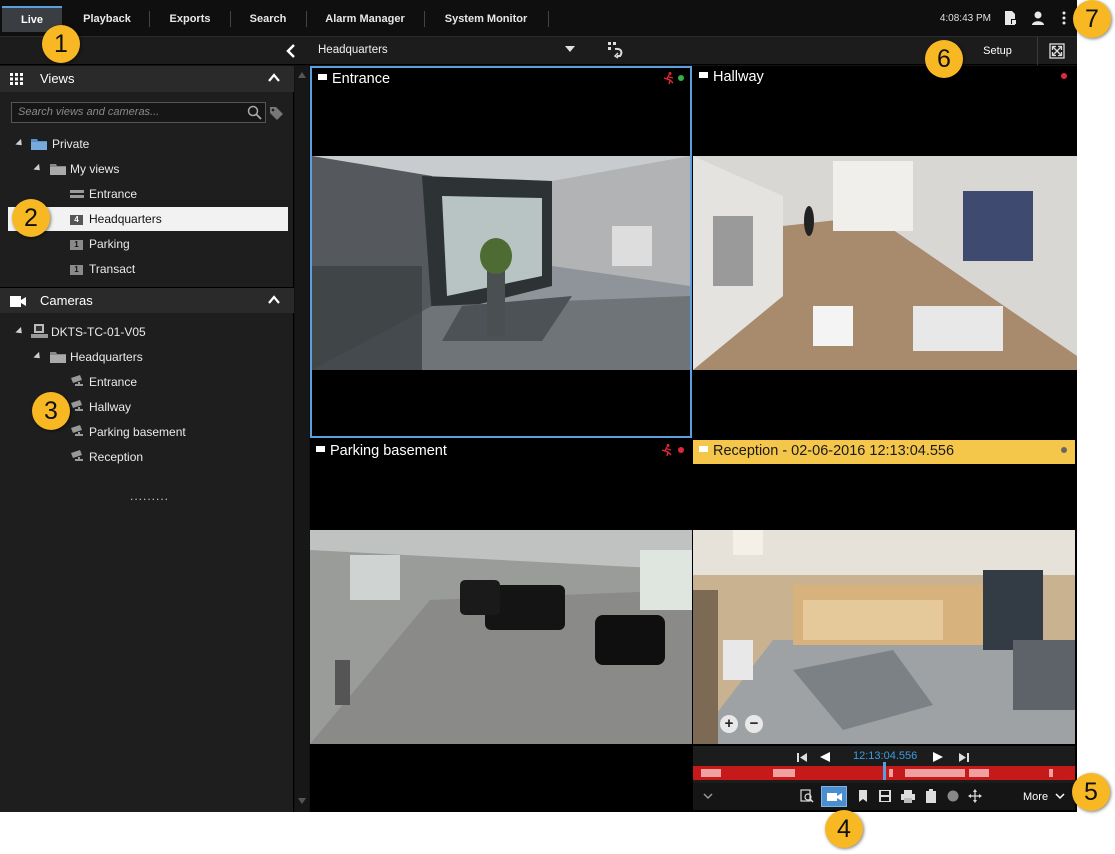 The height and width of the screenshot is (854, 1115). I want to click on scroll-down-arrow-icon, so click(302, 801).